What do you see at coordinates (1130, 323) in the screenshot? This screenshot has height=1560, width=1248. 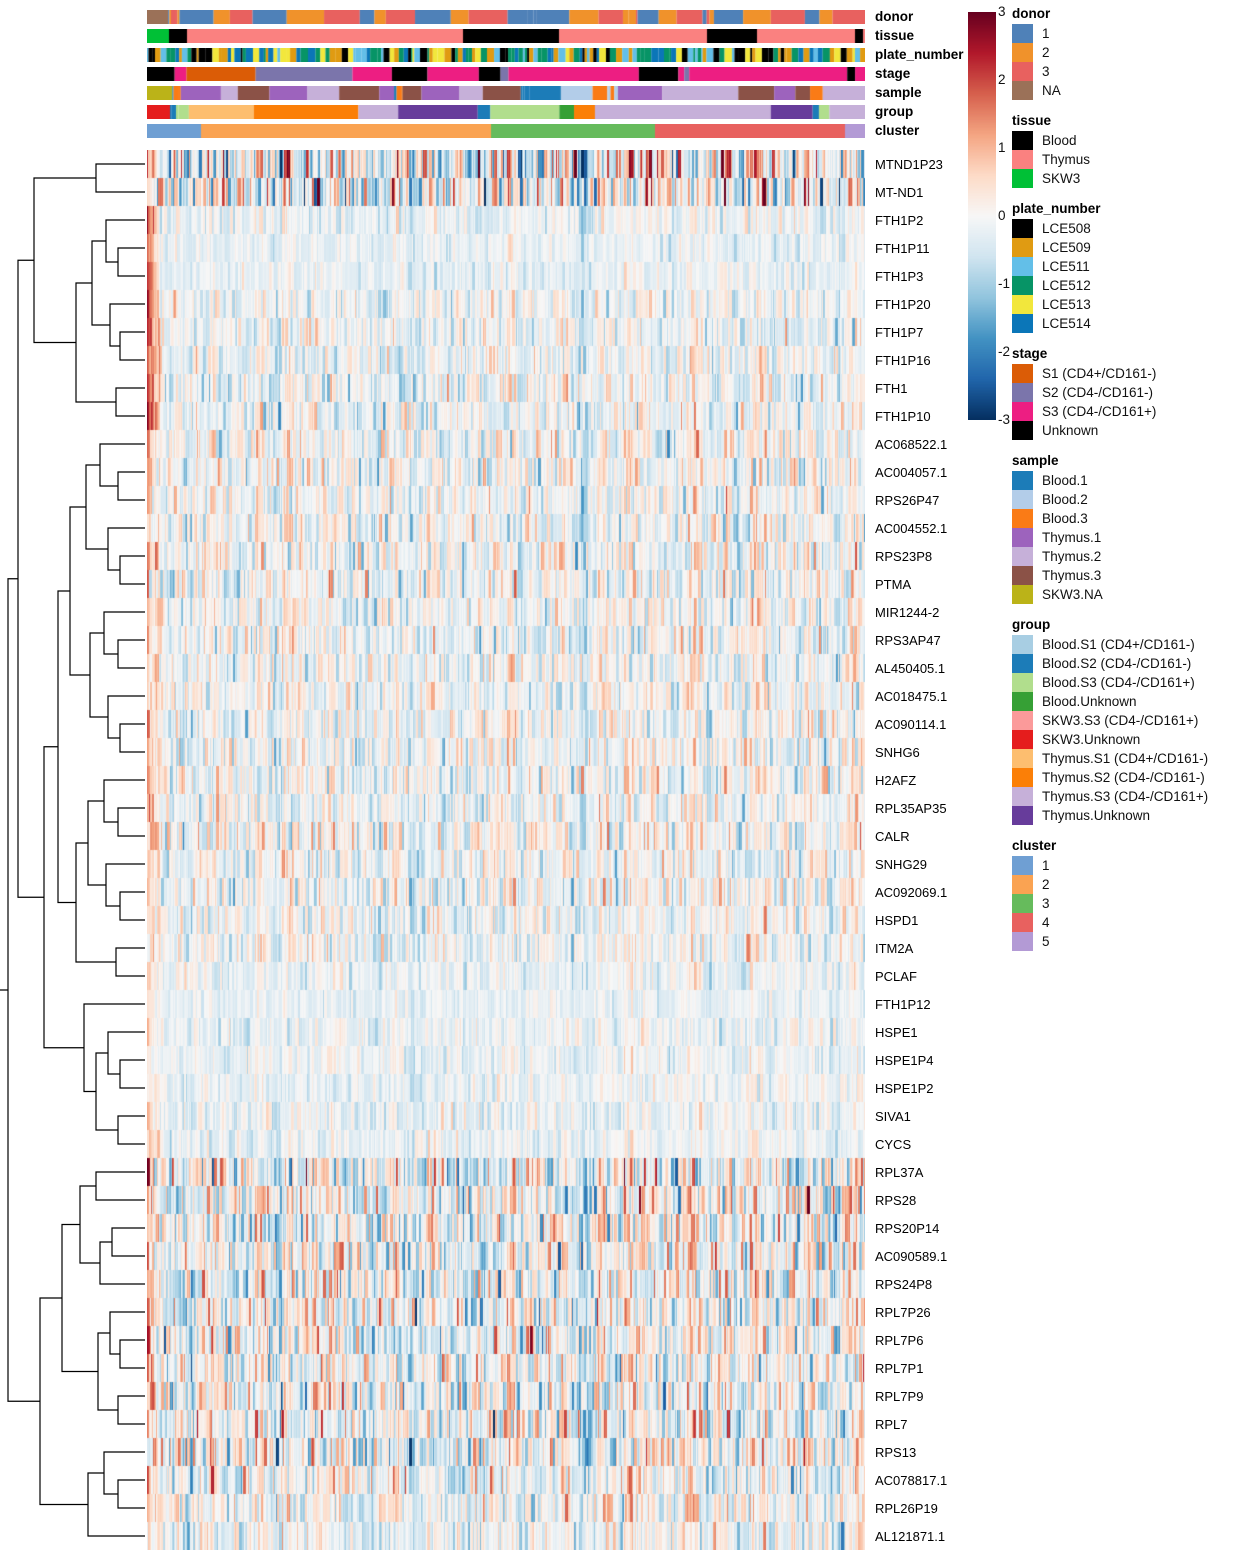 I see `legend-item: LCE514` at bounding box center [1130, 323].